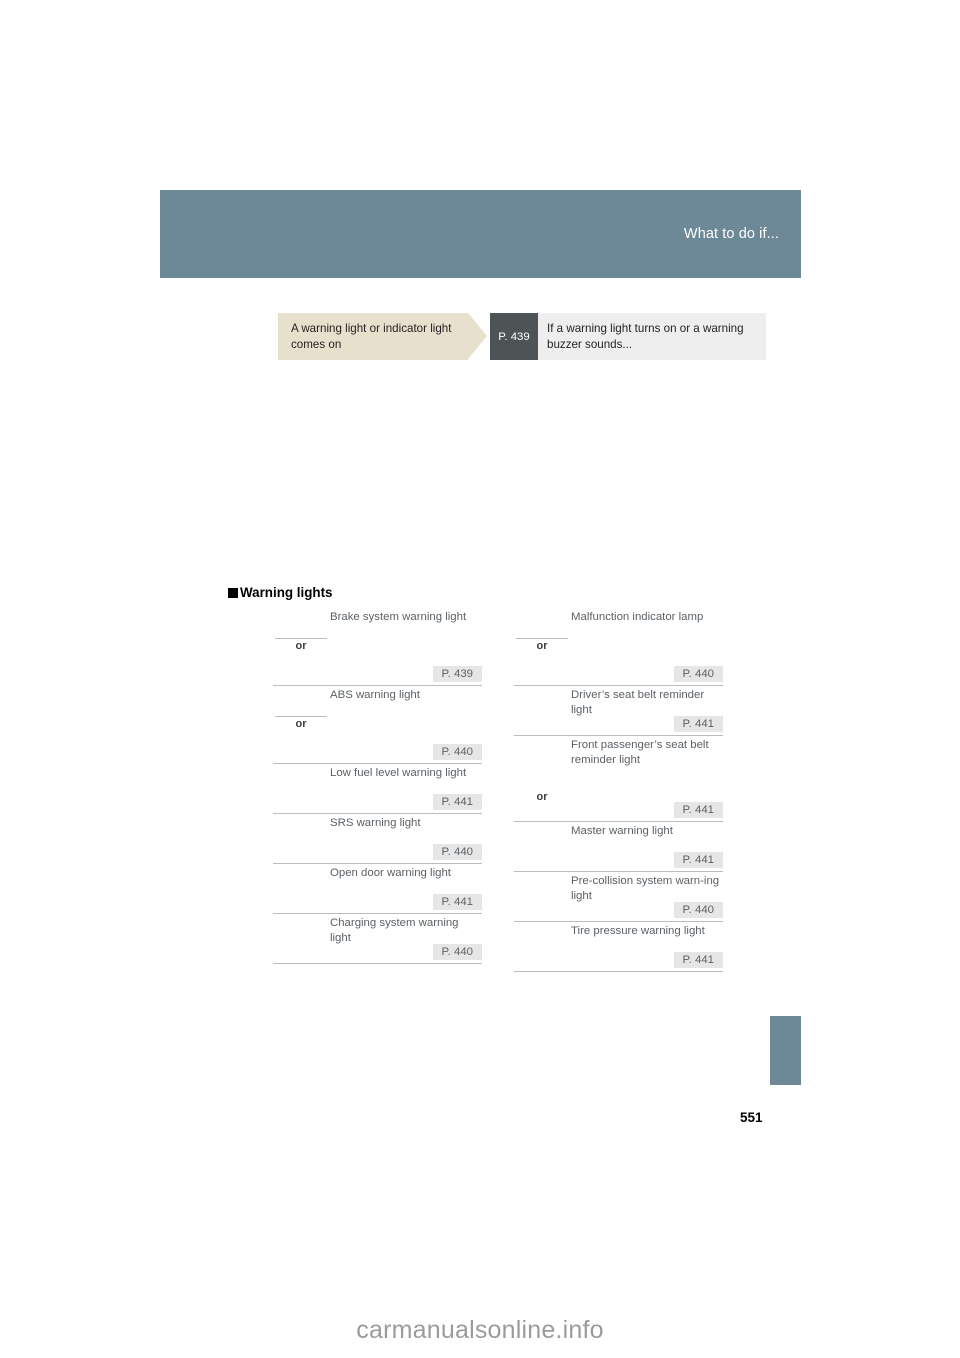 This screenshot has width=960, height=1358. Describe the element at coordinates (638, 702) in the screenshot. I see `warning-light-name: Driver’s seat belt reminder light` at that location.